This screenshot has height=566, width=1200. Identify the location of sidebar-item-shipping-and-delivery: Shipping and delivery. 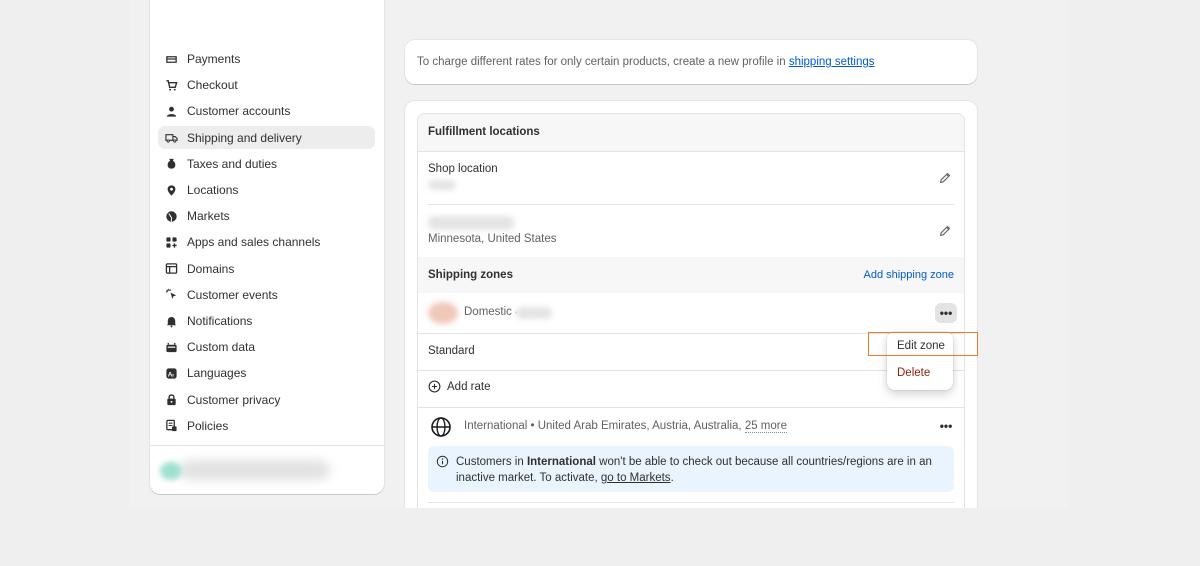
(266, 138).